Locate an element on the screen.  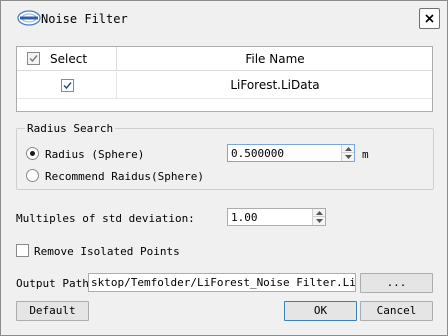
std-deviation-label: Multiples of std deviation: is located at coordinates (105, 218).